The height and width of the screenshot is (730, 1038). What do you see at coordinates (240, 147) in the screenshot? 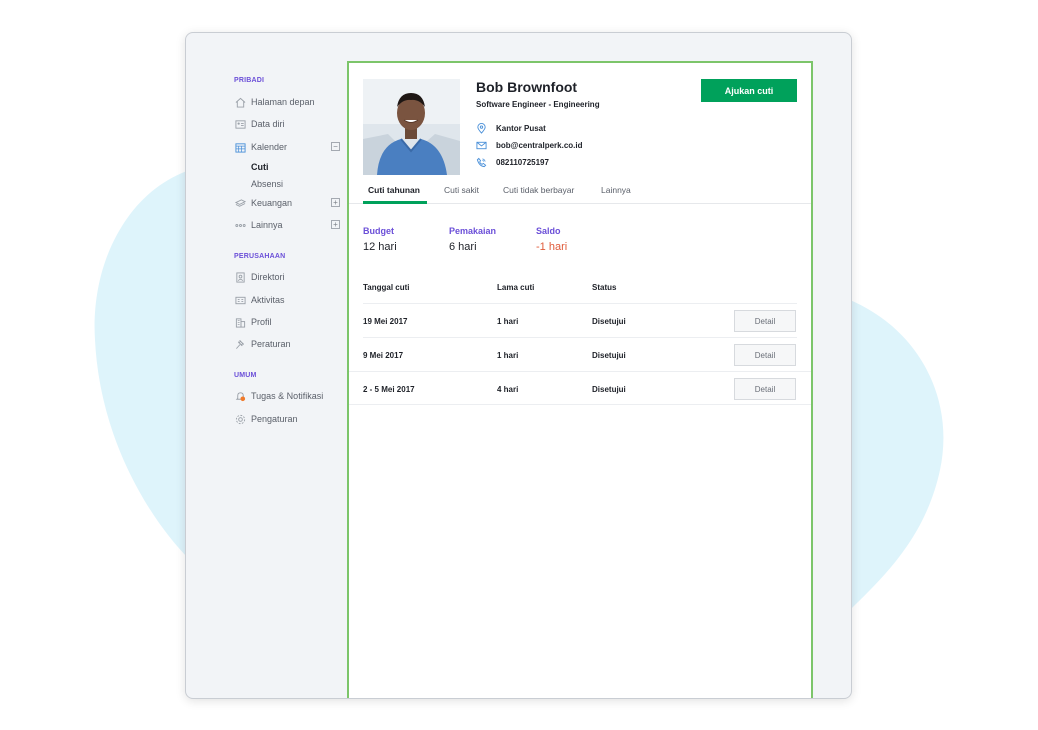
I see `calendar-icon` at bounding box center [240, 147].